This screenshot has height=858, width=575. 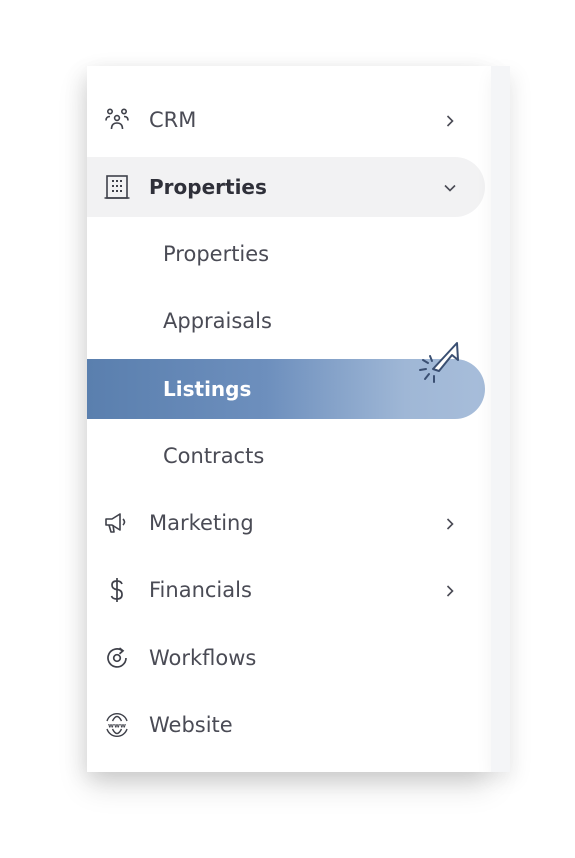 I want to click on click-cursor-icon, so click(x=437, y=364).